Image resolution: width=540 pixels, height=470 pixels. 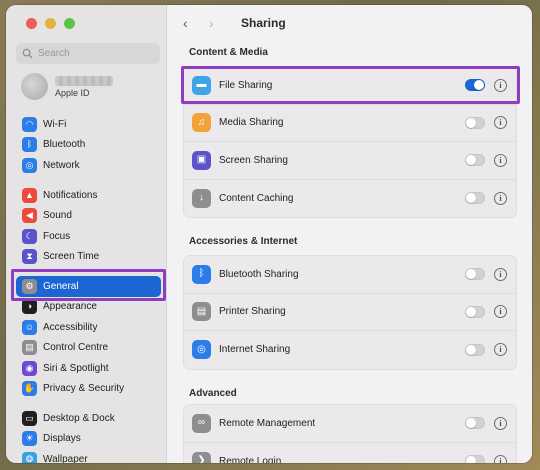 I want to click on row-content-caching: ↓ Content Caching i, so click(x=350, y=199).